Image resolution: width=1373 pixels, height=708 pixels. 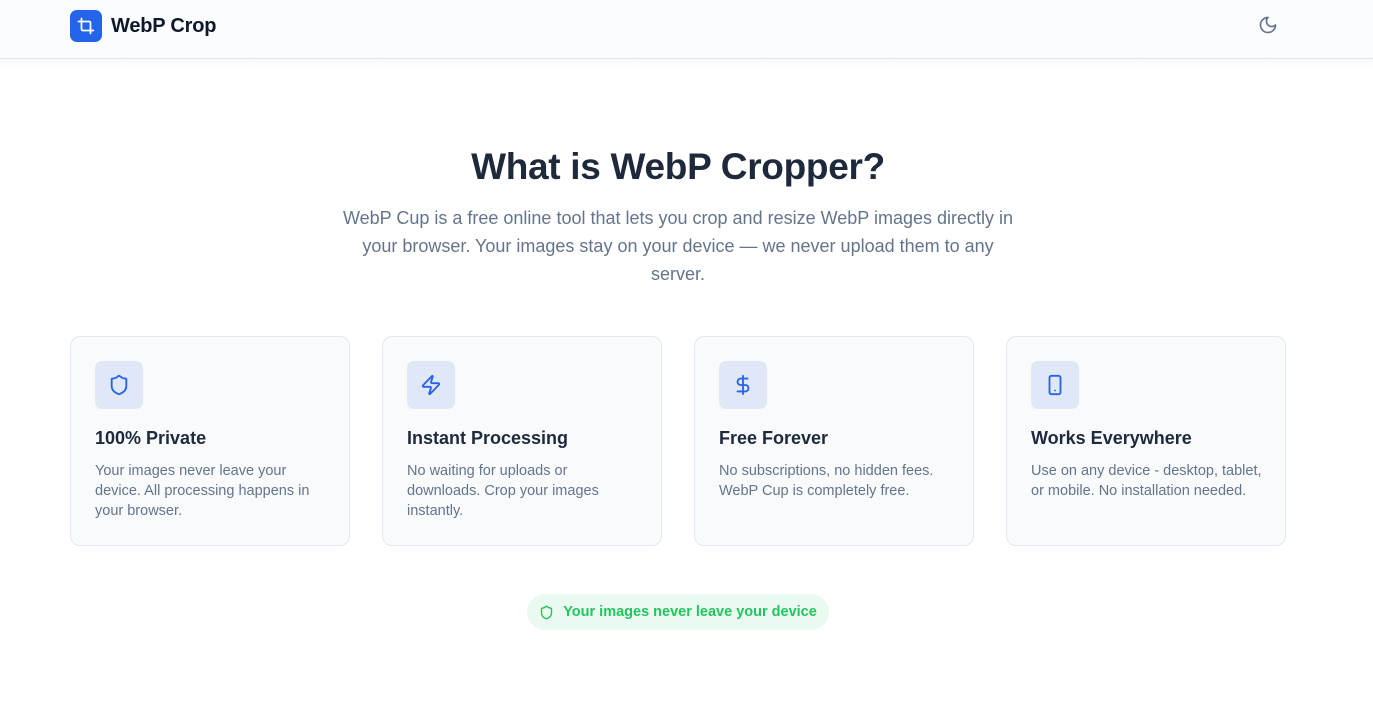 I want to click on feature-title: Instant Processing, so click(x=488, y=438).